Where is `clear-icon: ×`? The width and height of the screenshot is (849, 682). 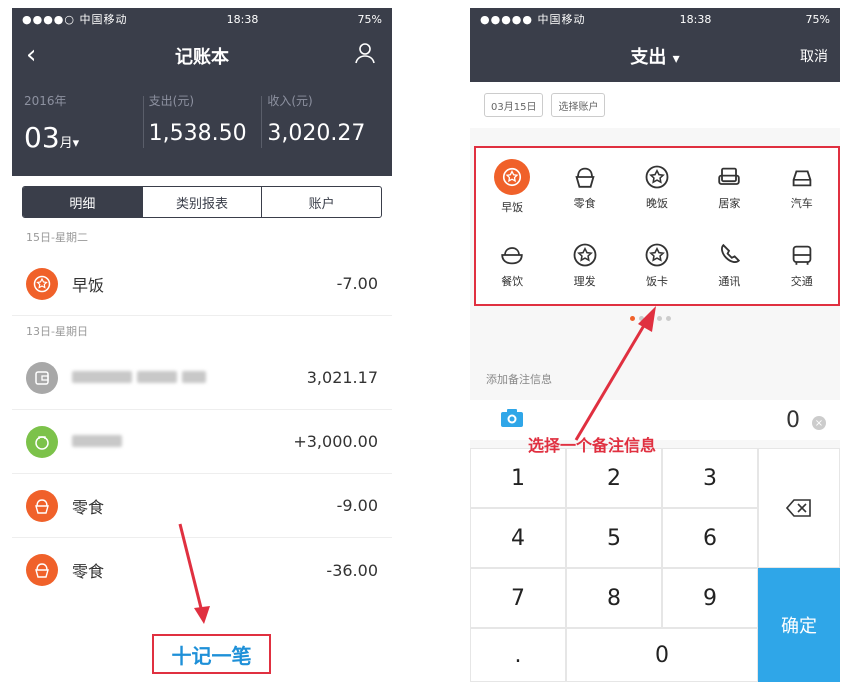
clear-icon: × is located at coordinates (819, 423).